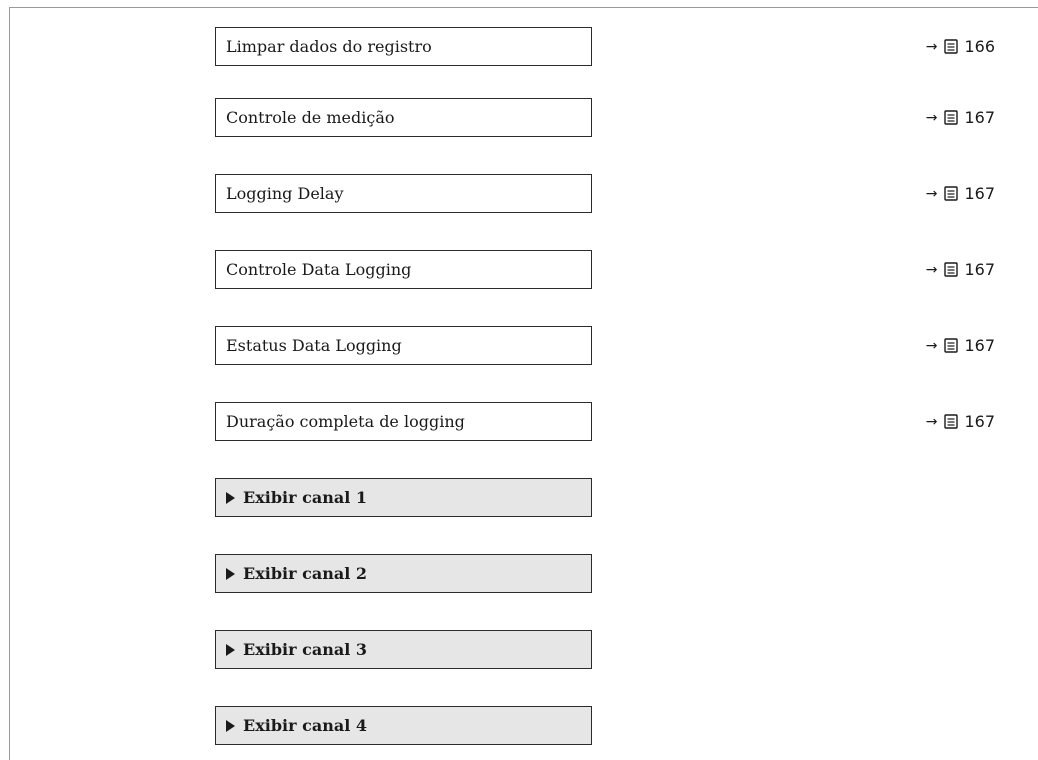 The image size is (1038, 760). Describe the element at coordinates (403, 497) in the screenshot. I see `submenu-exibir-canal-1: Exibir canal 1` at that location.